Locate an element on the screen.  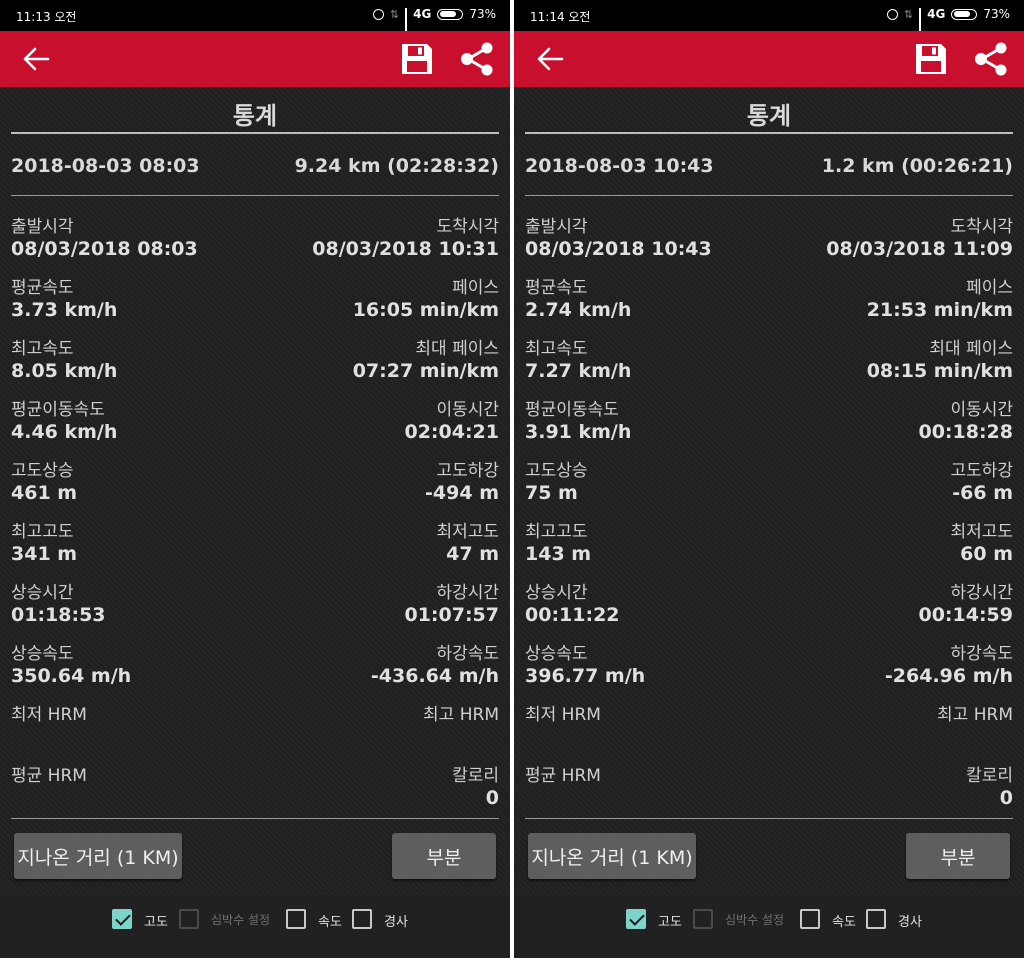
stat-row: 상승속도 396.77 m/h 하강속도 -264.96 m/h is located at coordinates (769, 669).